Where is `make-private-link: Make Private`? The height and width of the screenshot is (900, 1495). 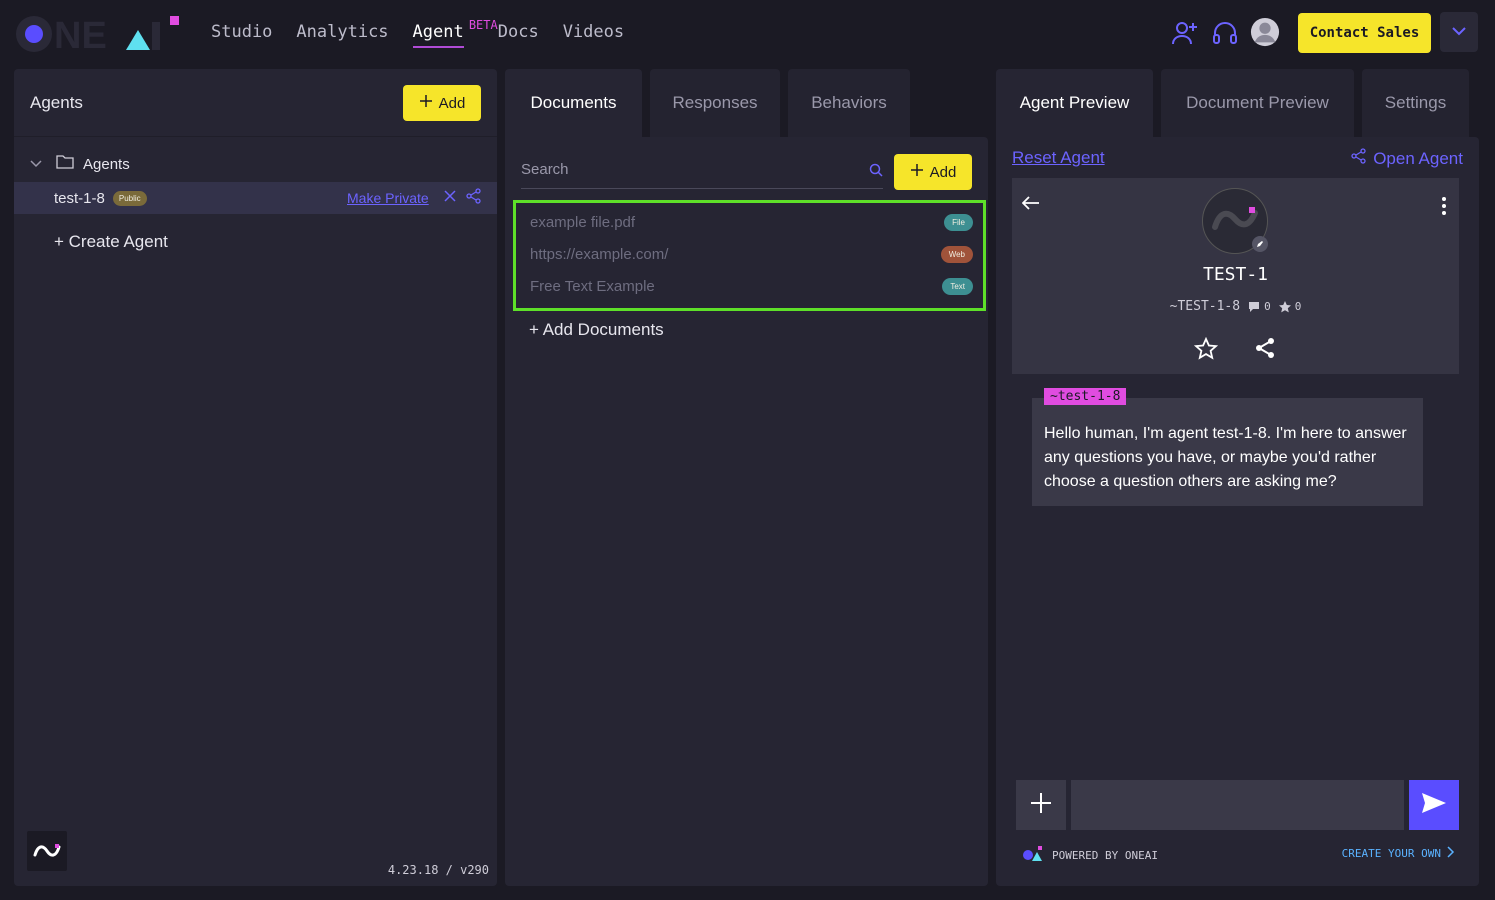 make-private-link: Make Private is located at coordinates (388, 198).